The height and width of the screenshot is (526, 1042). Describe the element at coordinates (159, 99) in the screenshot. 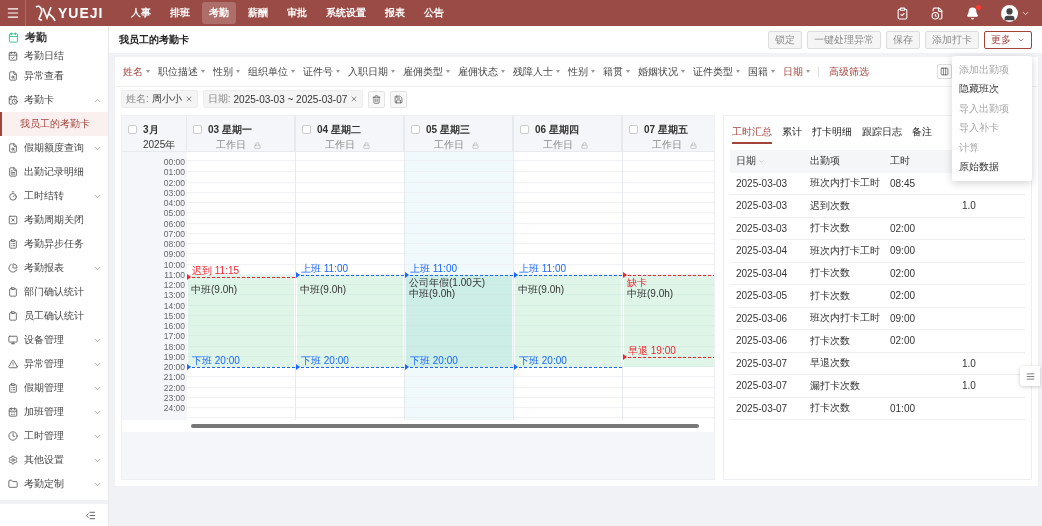

I see `filter-chip: 姓名: 周小小` at that location.